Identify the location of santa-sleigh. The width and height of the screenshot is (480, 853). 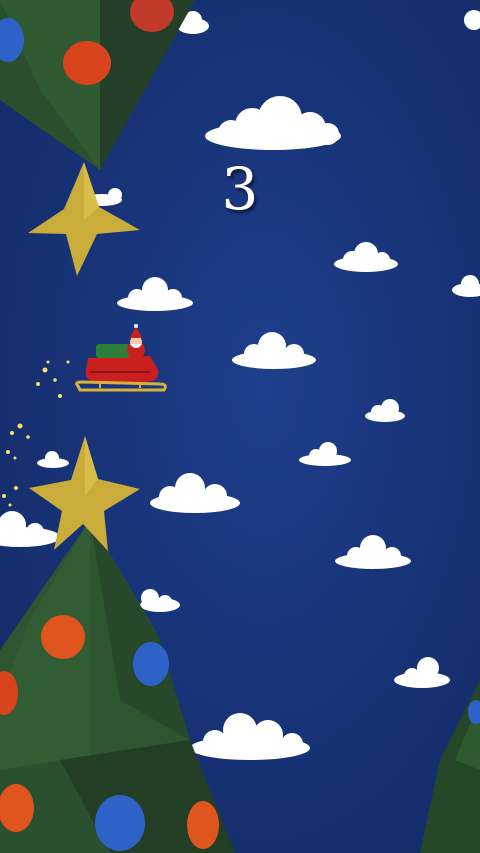
(121, 358).